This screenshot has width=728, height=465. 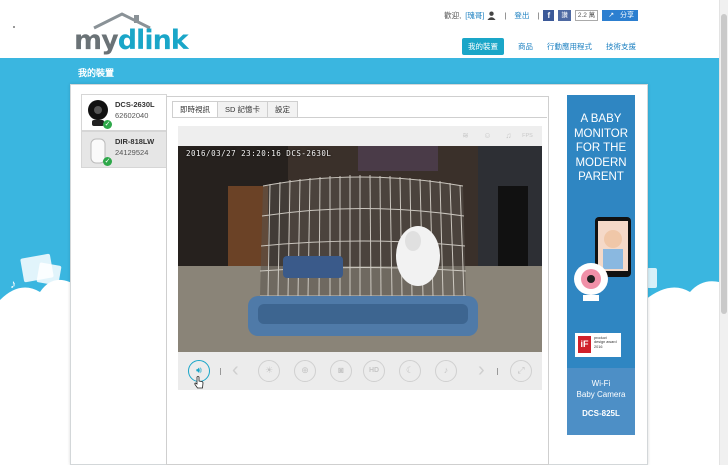 What do you see at coordinates (601, 413) in the screenshot?
I see `ad-model: DCS-825L` at bounding box center [601, 413].